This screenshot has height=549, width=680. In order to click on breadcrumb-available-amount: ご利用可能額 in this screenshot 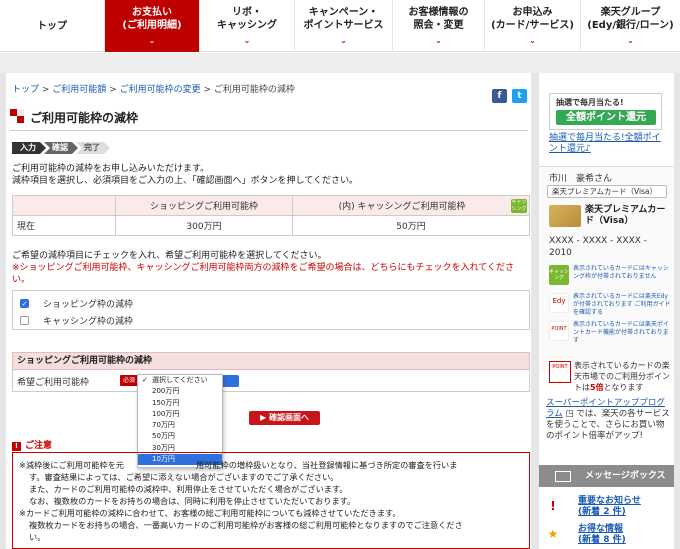, I will do `click(79, 90)`.